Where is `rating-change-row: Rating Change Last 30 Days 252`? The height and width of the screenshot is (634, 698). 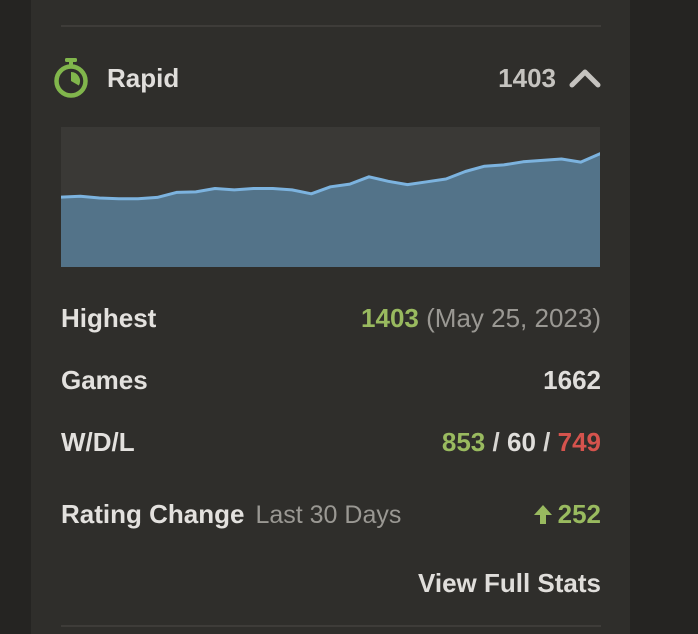
rating-change-row: Rating Change Last 30 Days 252 is located at coordinates (331, 514).